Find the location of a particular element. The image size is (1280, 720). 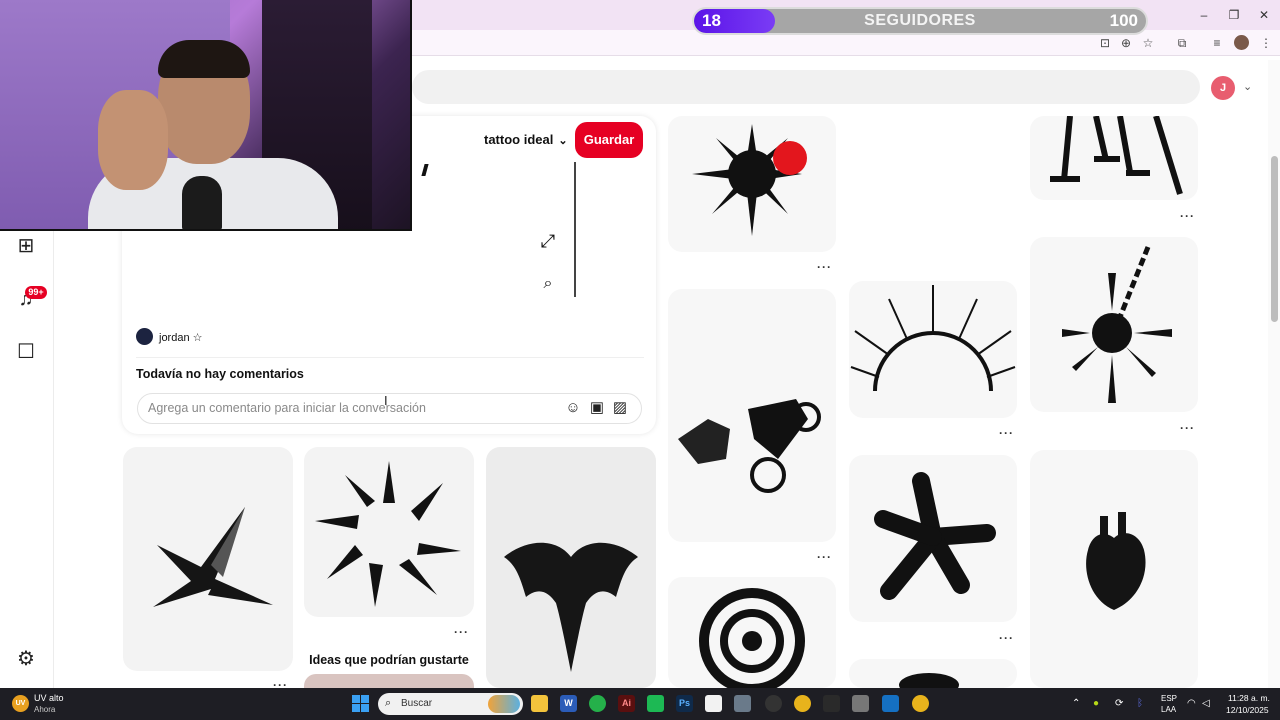

chrome-icon is located at coordinates (802, 703).